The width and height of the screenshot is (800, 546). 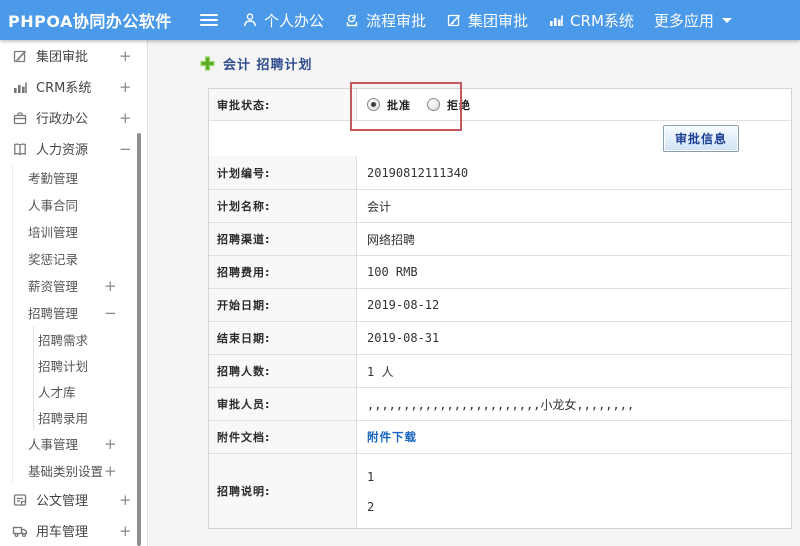 I want to click on field-label: 招聘费用:, so click(x=283, y=272).